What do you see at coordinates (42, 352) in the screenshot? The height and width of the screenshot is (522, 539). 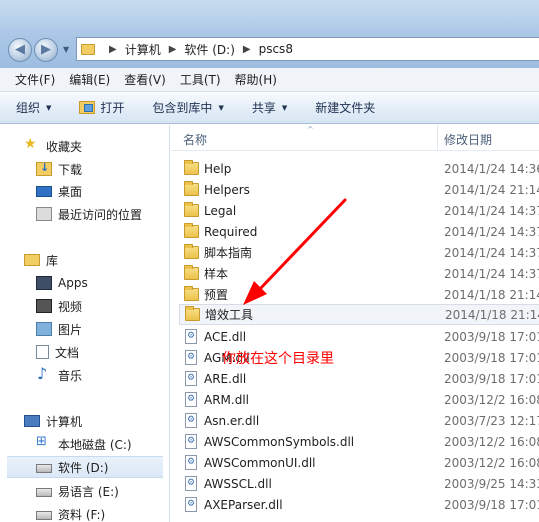 I see `documents-icon` at bounding box center [42, 352].